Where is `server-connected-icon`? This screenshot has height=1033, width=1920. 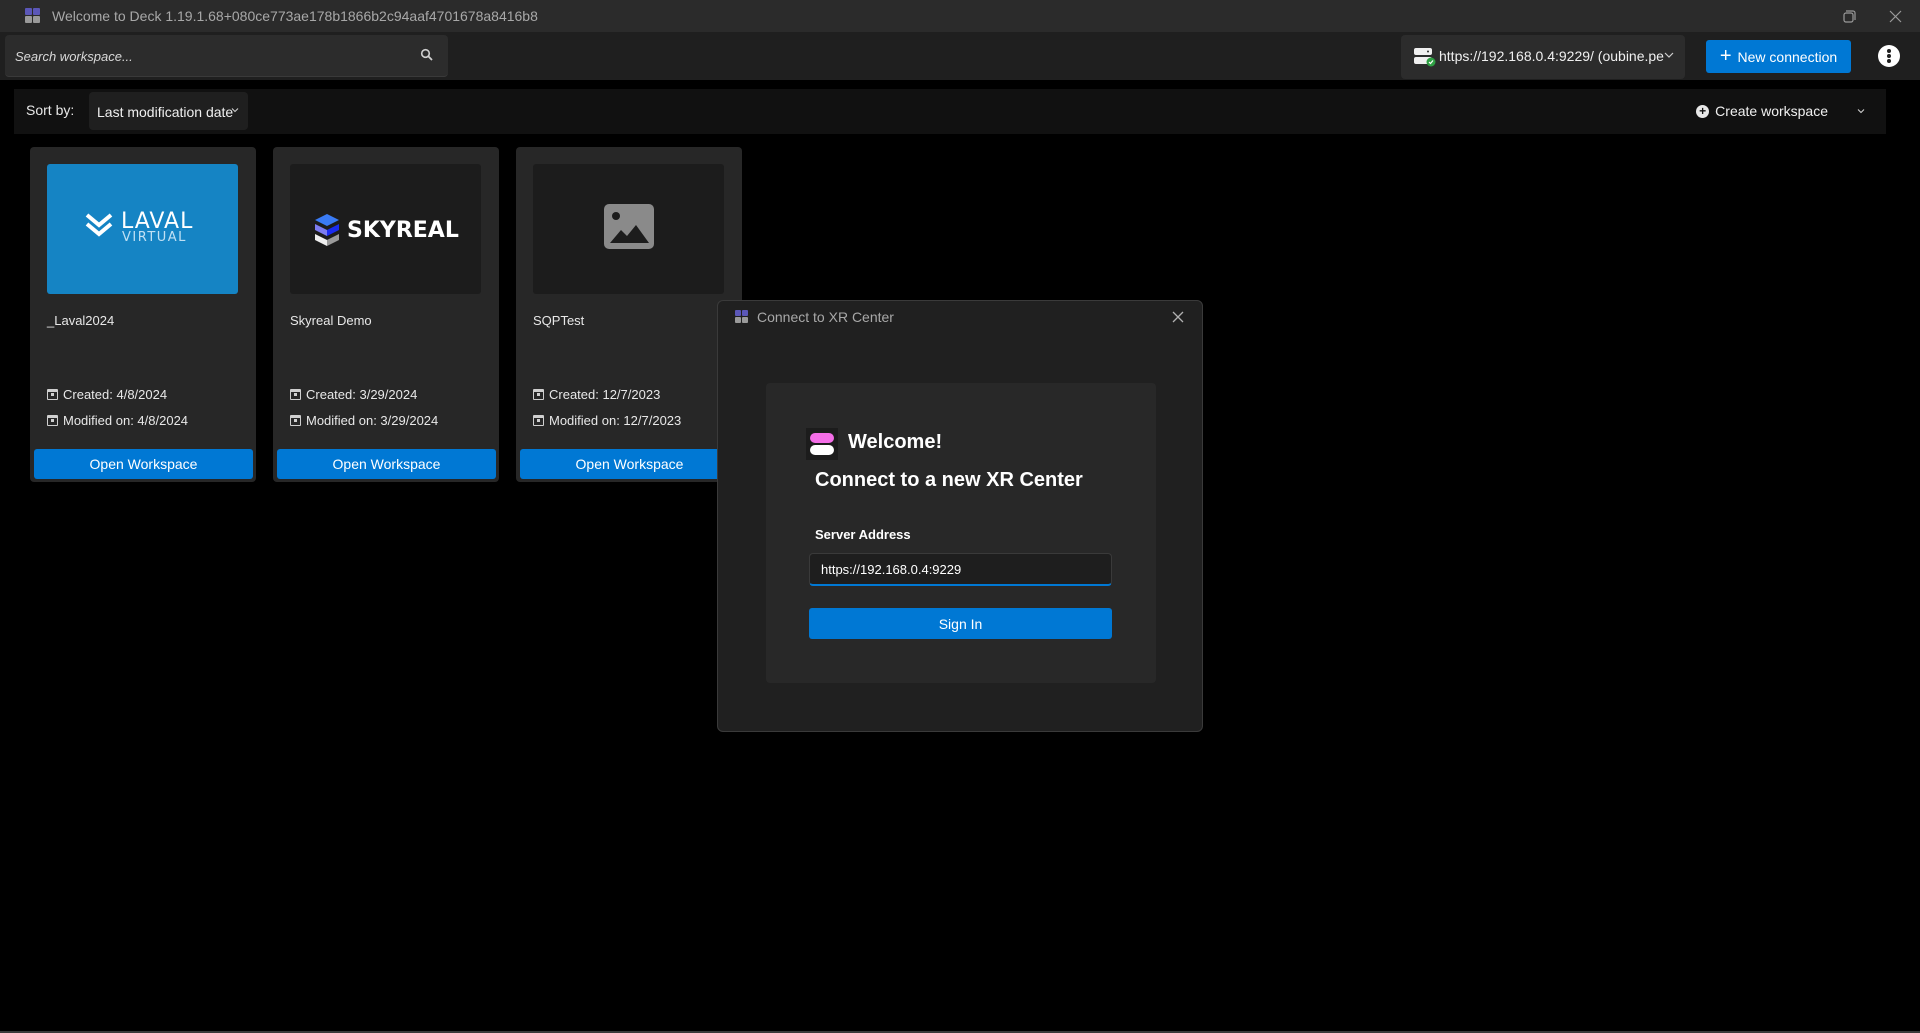 server-connected-icon is located at coordinates (1425, 57).